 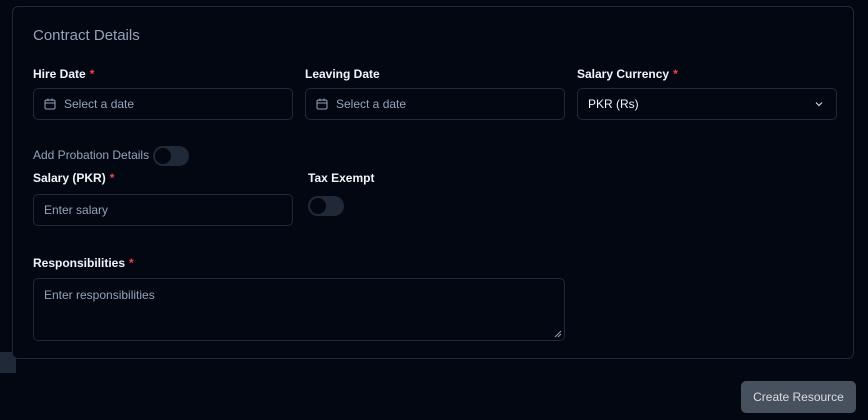 I want to click on hire-date-picker: Select a date, so click(x=163, y=104).